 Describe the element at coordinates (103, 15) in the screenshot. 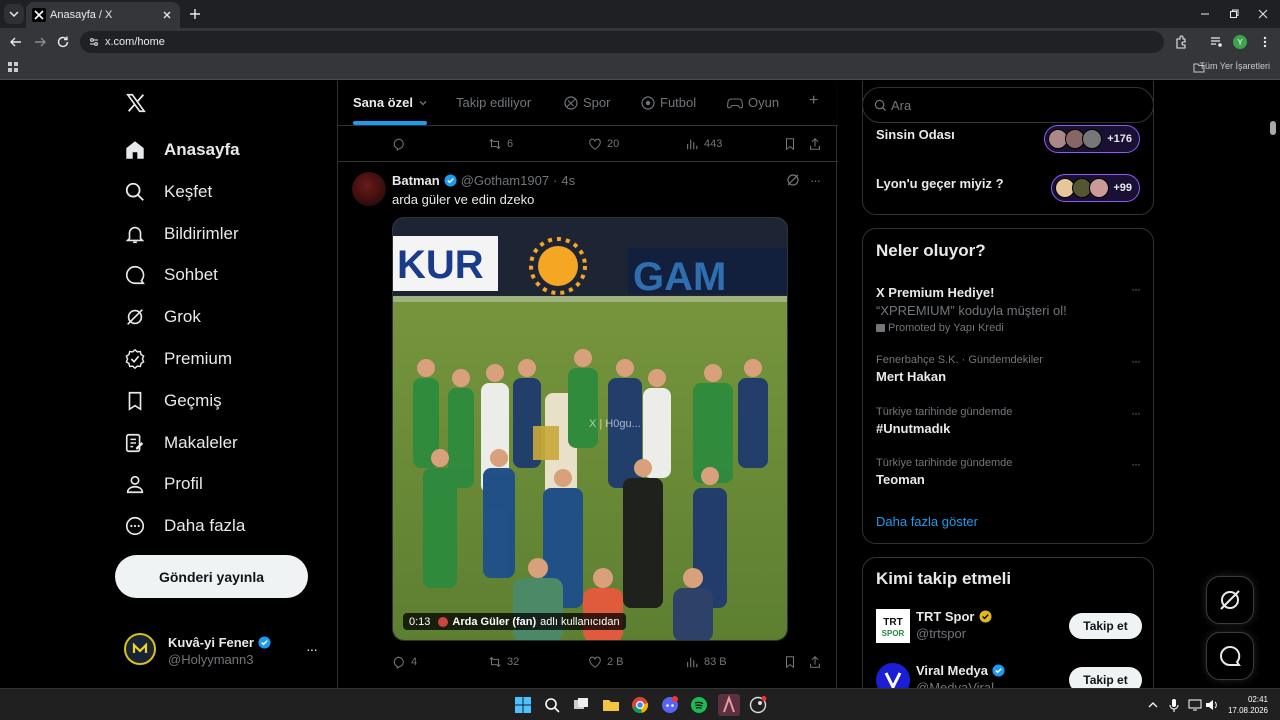

I see `browser-tab: Anasayfa / X` at that location.